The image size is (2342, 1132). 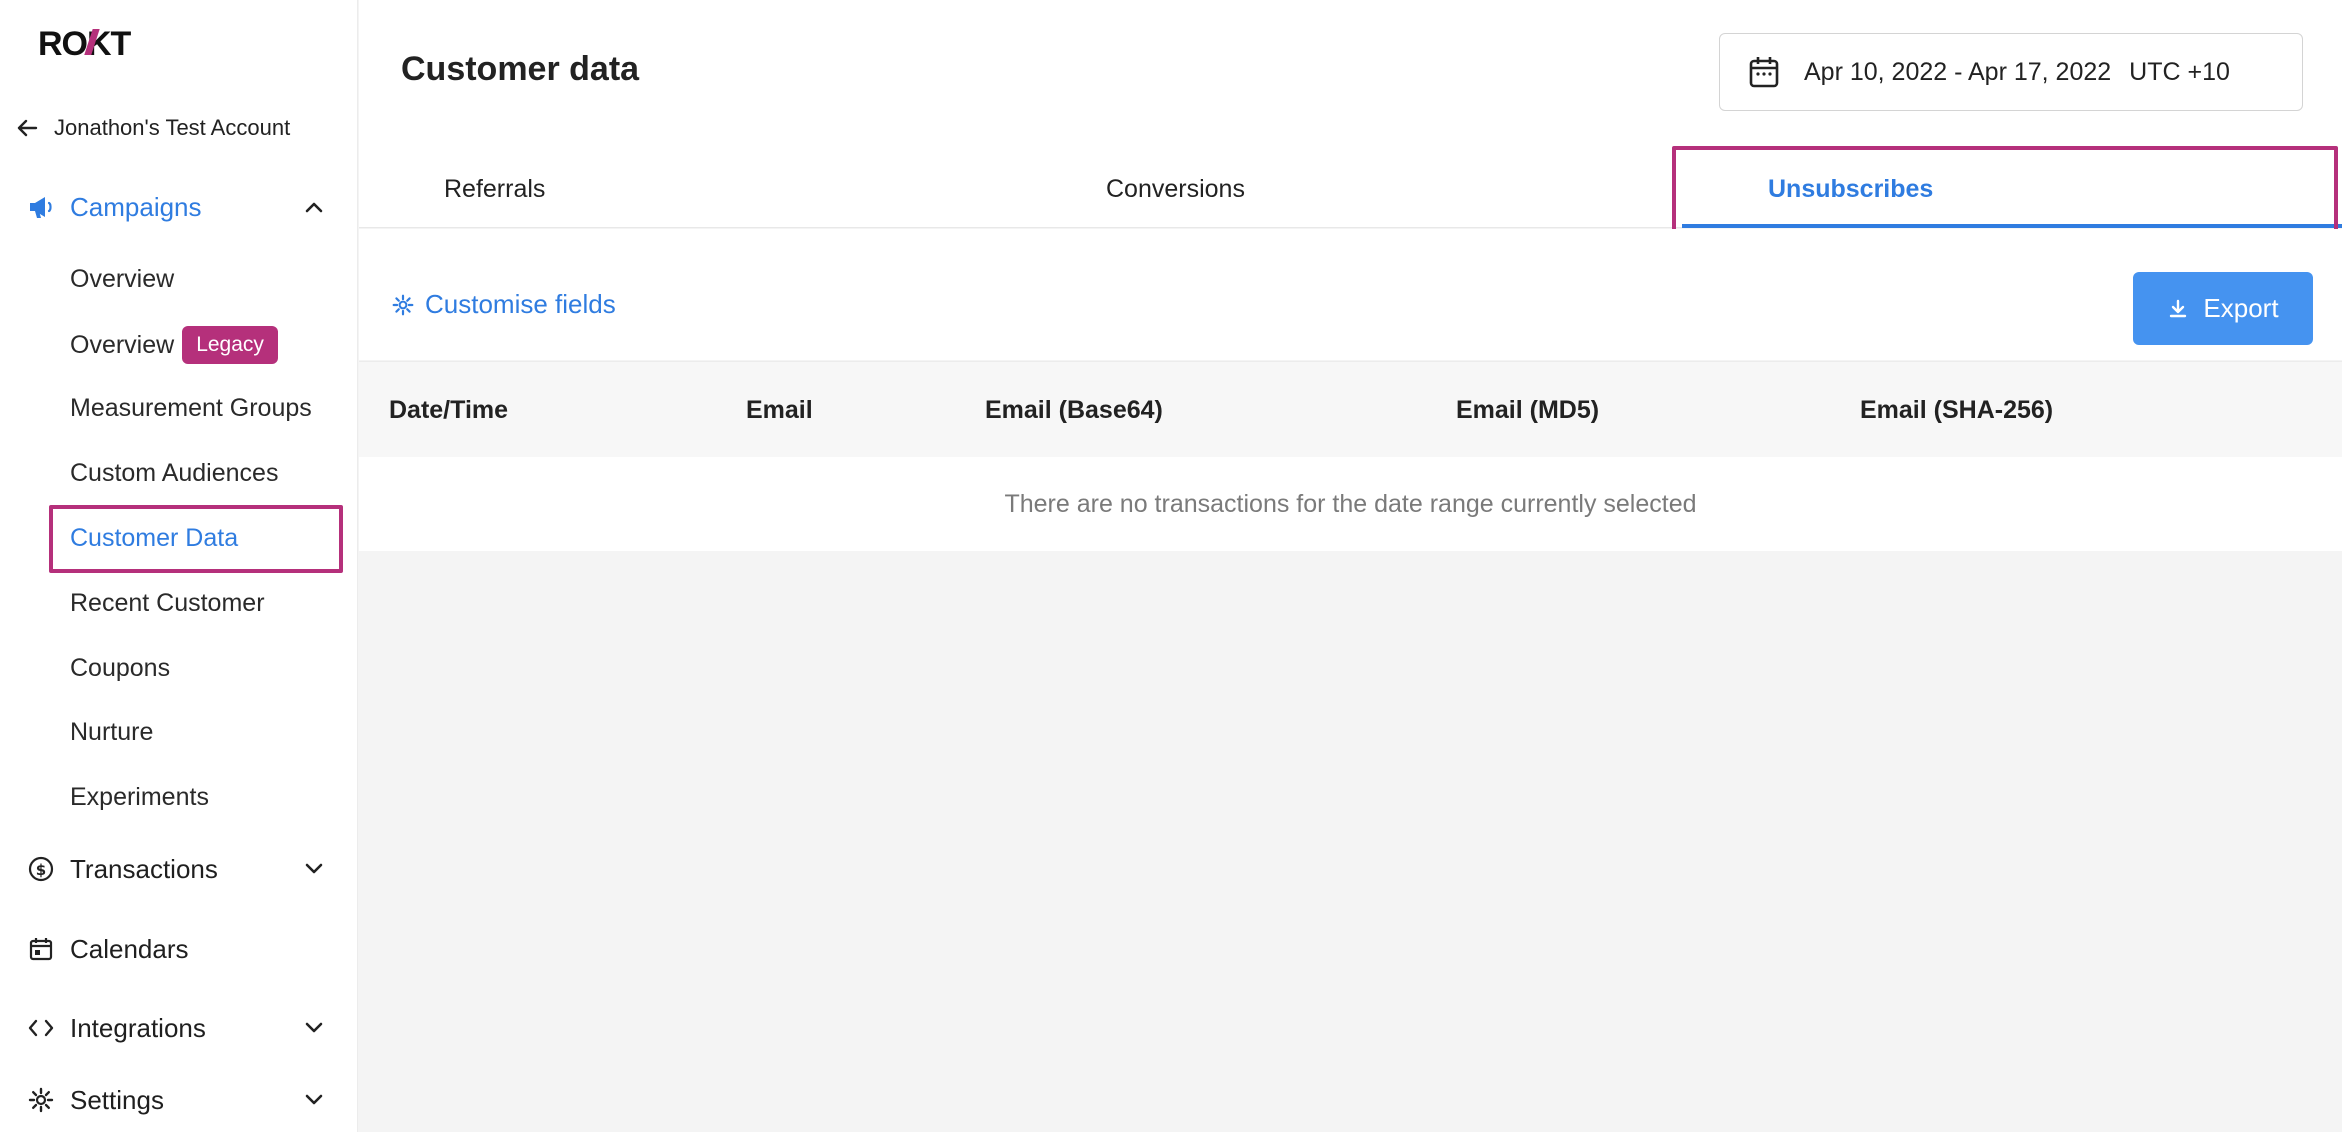 I want to click on sidebar-item-overview: Overview, so click(x=122, y=279).